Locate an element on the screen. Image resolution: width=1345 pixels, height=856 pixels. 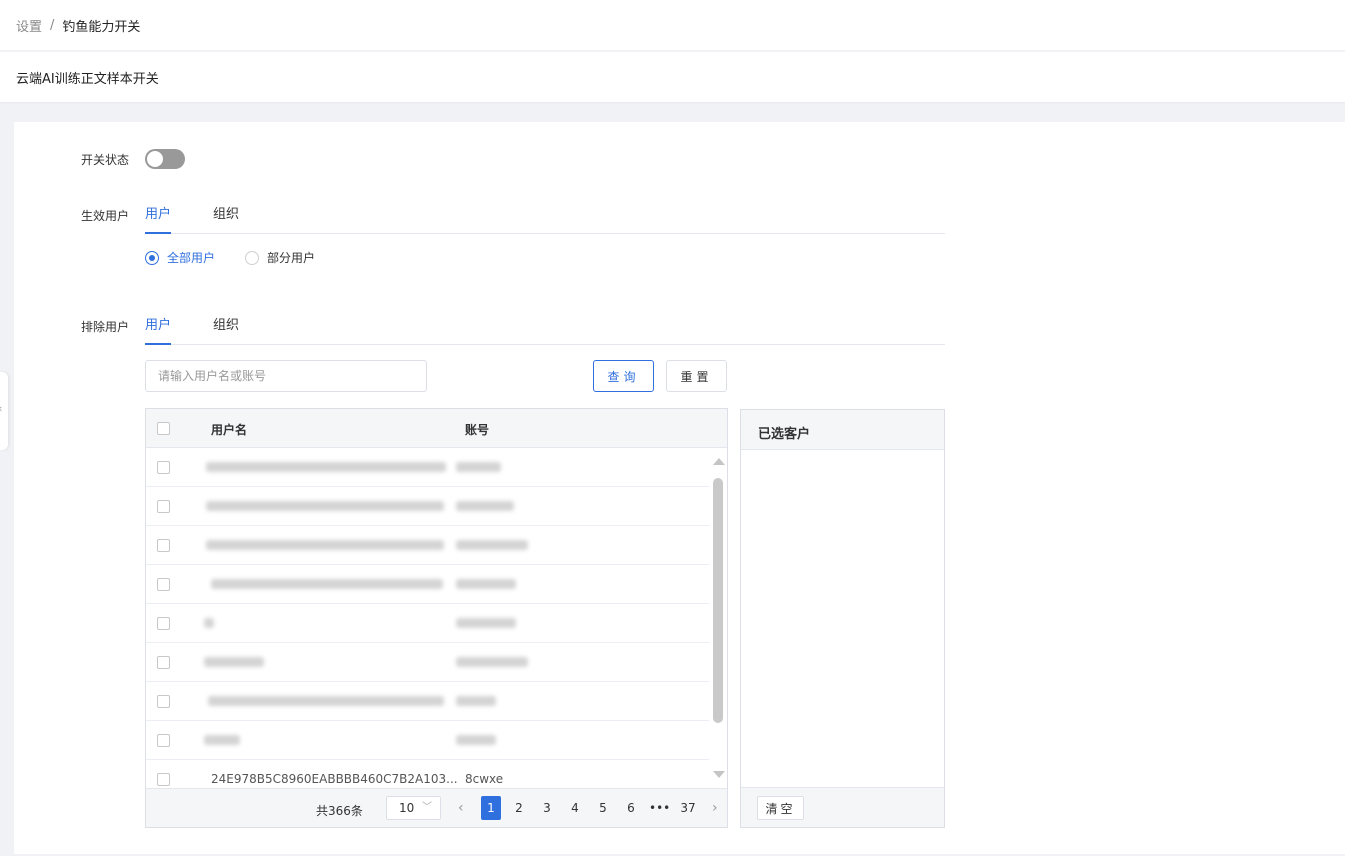
tab-excluded-user: 用户 is located at coordinates (158, 330).